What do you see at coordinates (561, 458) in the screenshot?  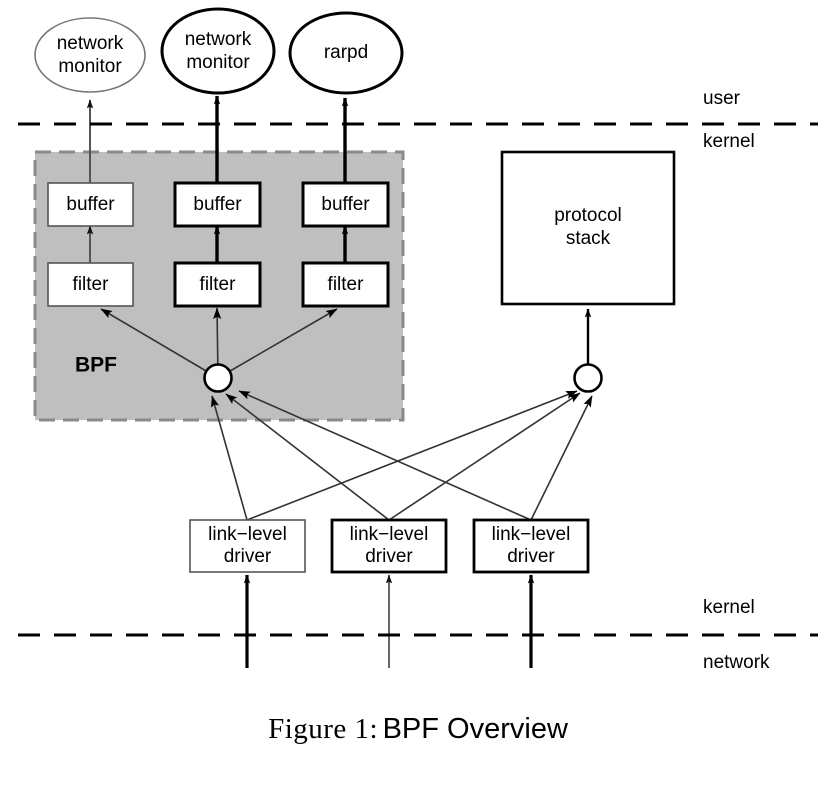 I see `arrow-driver3-to-protocoltap` at bounding box center [561, 458].